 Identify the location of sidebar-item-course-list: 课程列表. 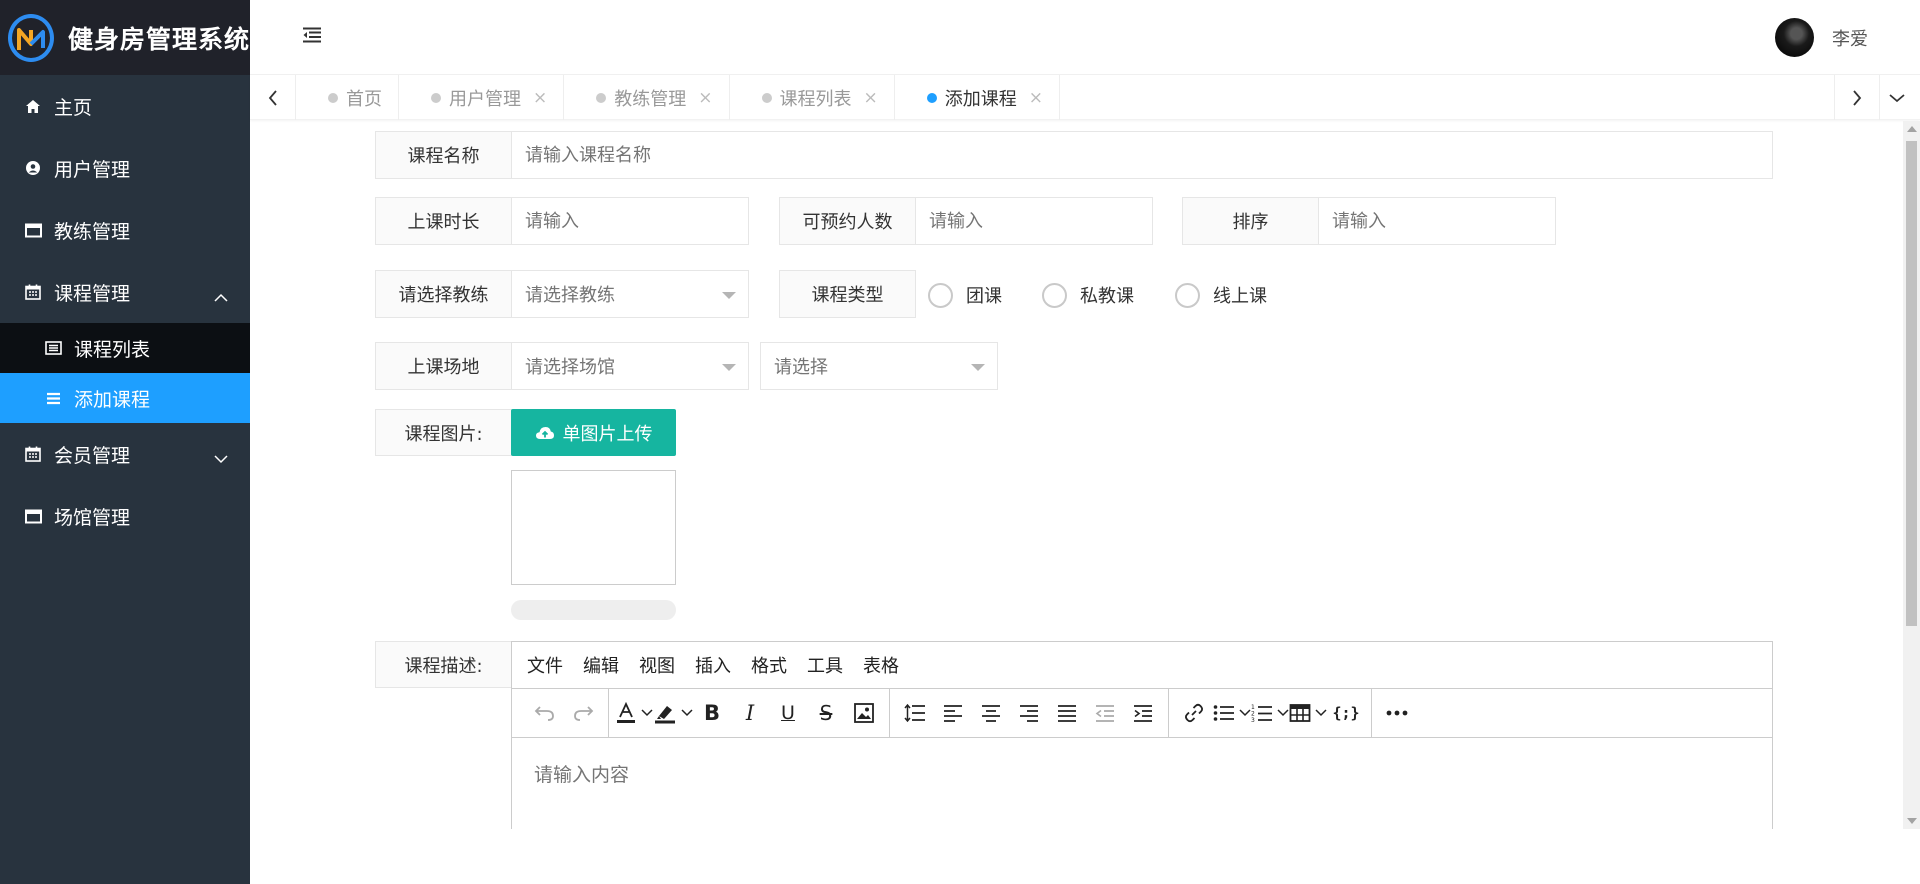
(125, 348).